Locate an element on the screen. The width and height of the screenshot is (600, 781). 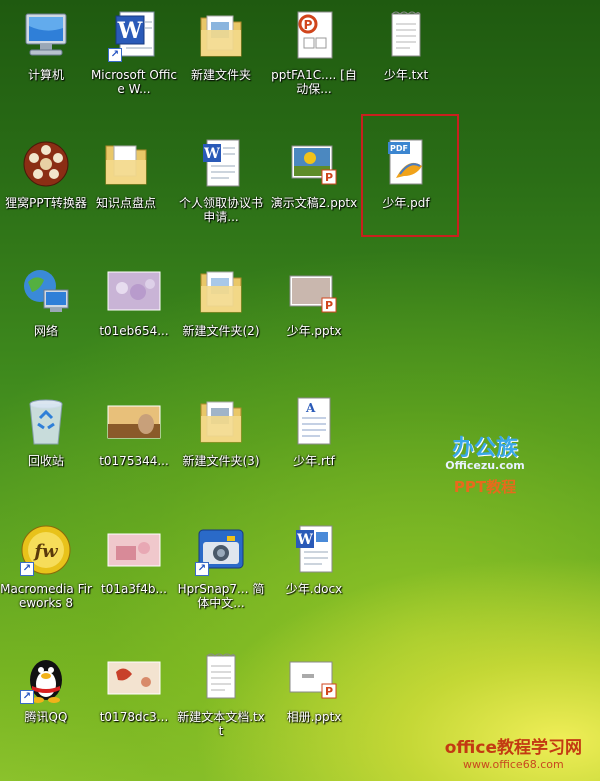
desktop-icon-macromedia-fireworks: fw ↗ Macromedia Fireworks 8 is located at coordinates (46, 566).